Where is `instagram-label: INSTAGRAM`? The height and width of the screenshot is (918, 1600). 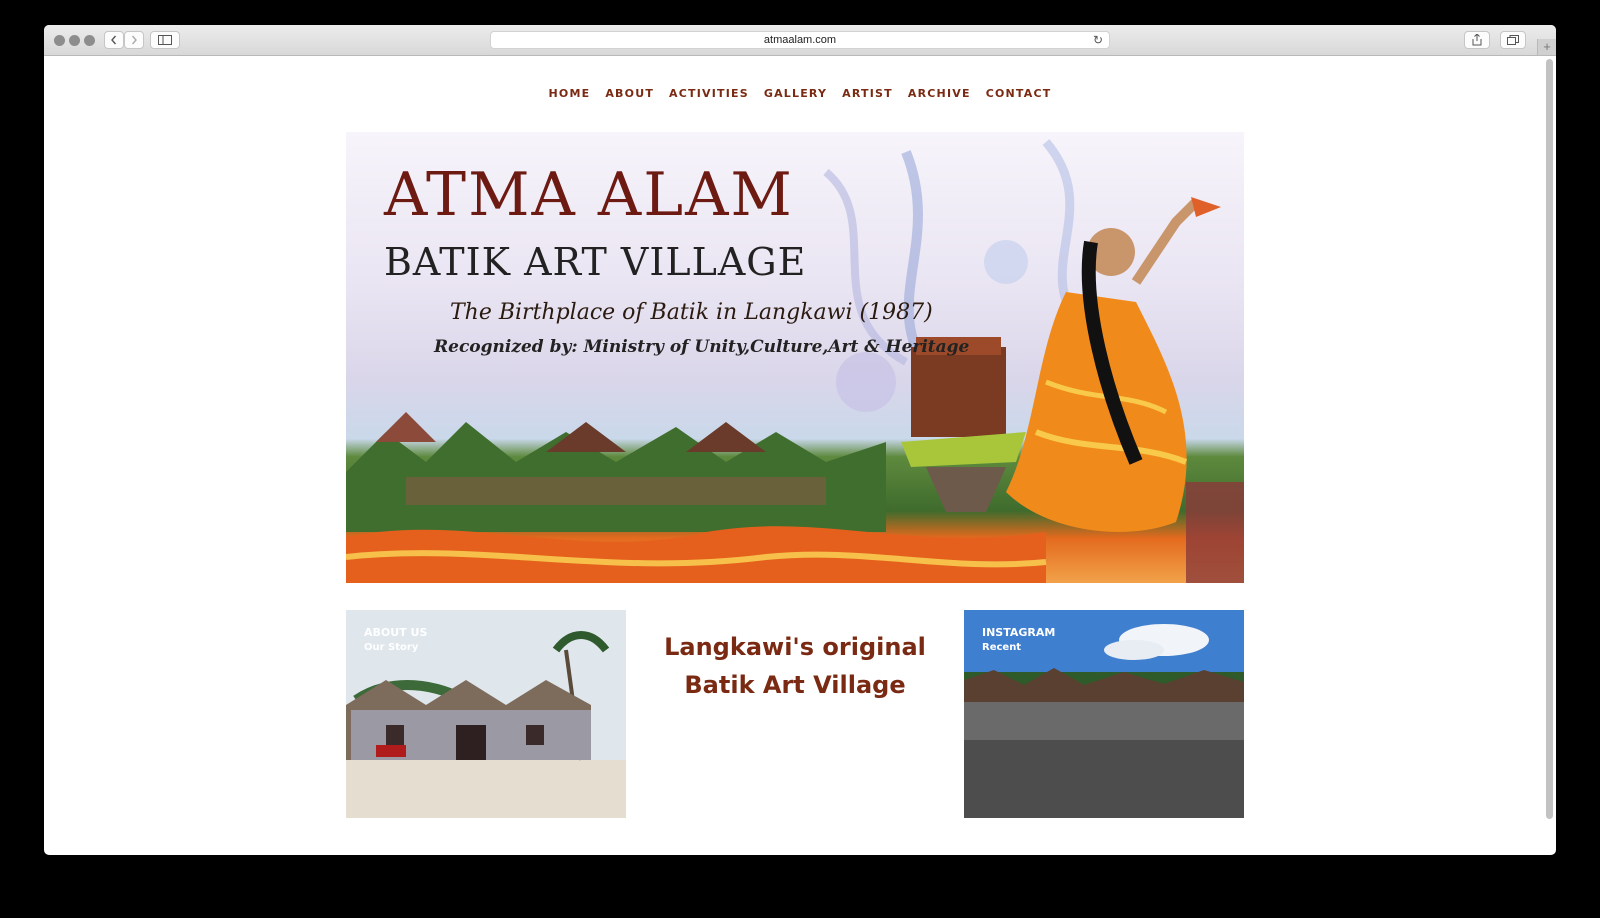
instagram-label: INSTAGRAM is located at coordinates (1019, 632).